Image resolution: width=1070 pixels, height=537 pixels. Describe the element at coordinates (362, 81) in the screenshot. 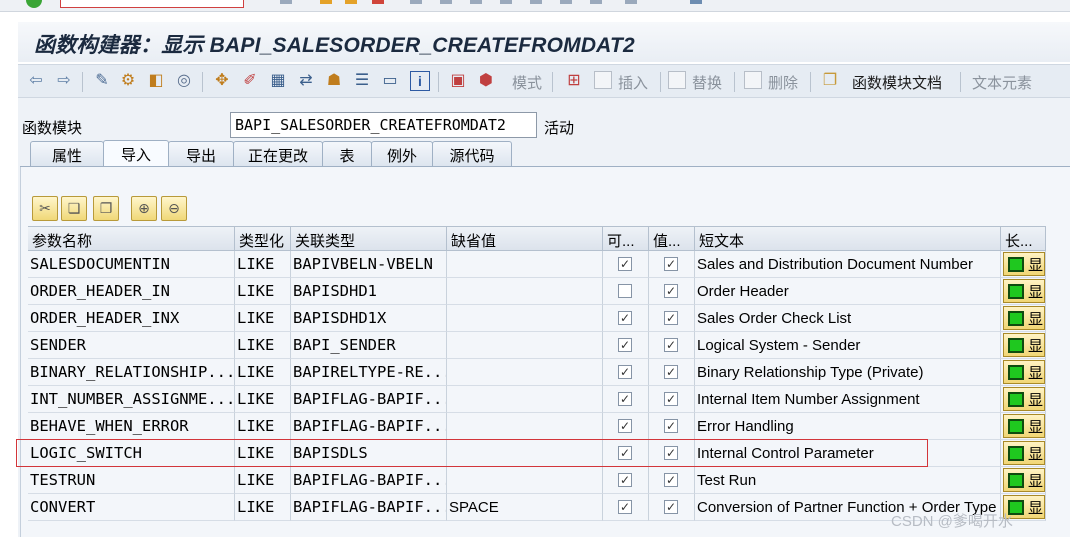

I see `navigation-window-icon: ☰` at that location.